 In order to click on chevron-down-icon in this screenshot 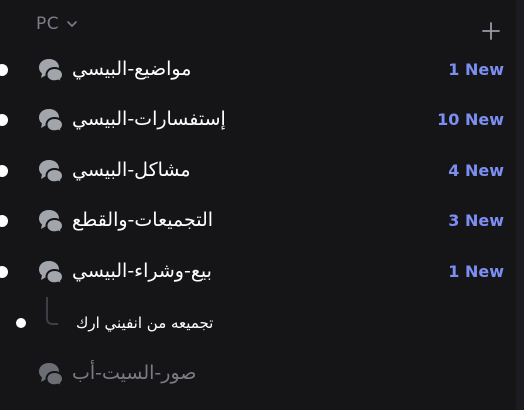, I will do `click(72, 24)`.